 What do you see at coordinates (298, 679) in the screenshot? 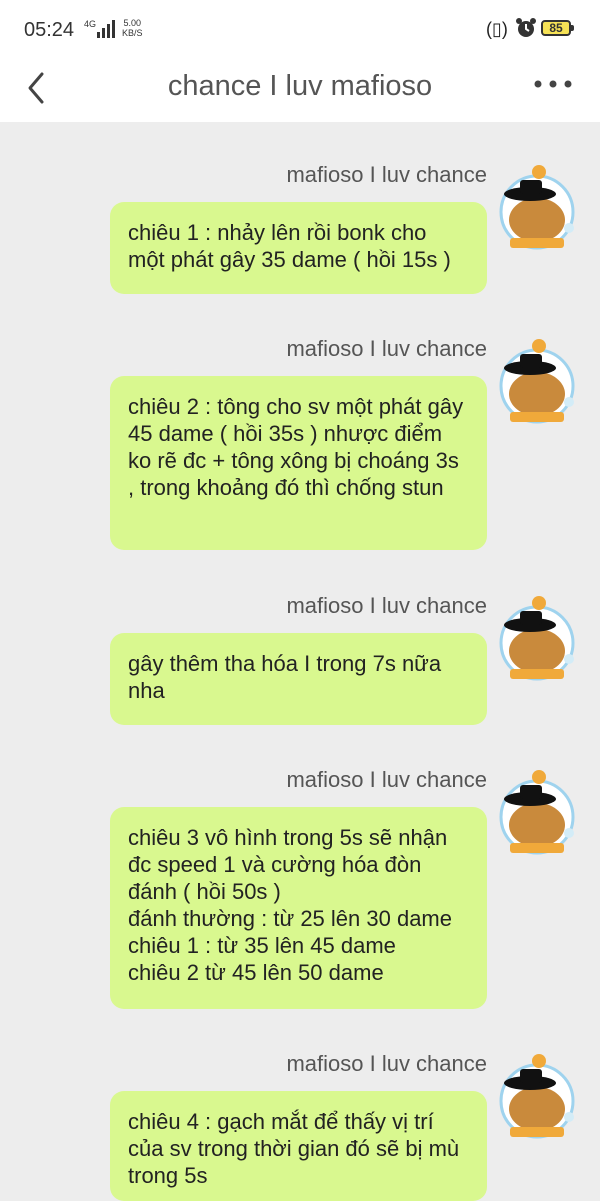
I see `message-bubble: gây thêm tha hóa I trong 7s nữa nha` at bounding box center [298, 679].